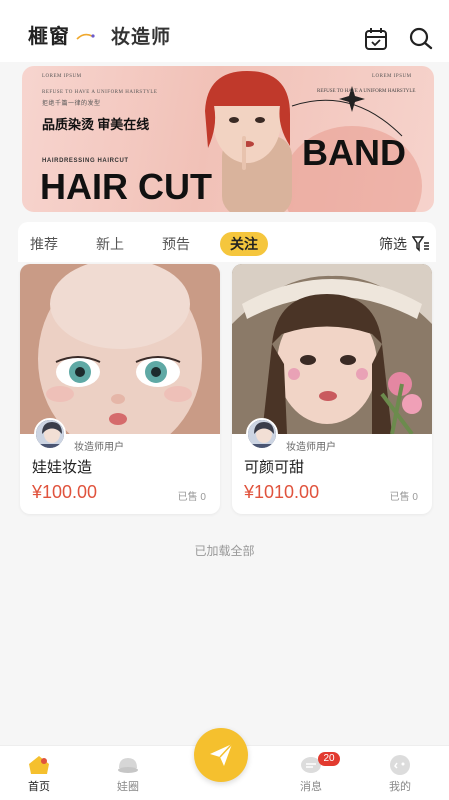  What do you see at coordinates (366, 91) in the screenshot?
I see `banner-refuse-right: REFUSE TO HAVE A UNIFORM HAIRSTYLE` at bounding box center [366, 91].